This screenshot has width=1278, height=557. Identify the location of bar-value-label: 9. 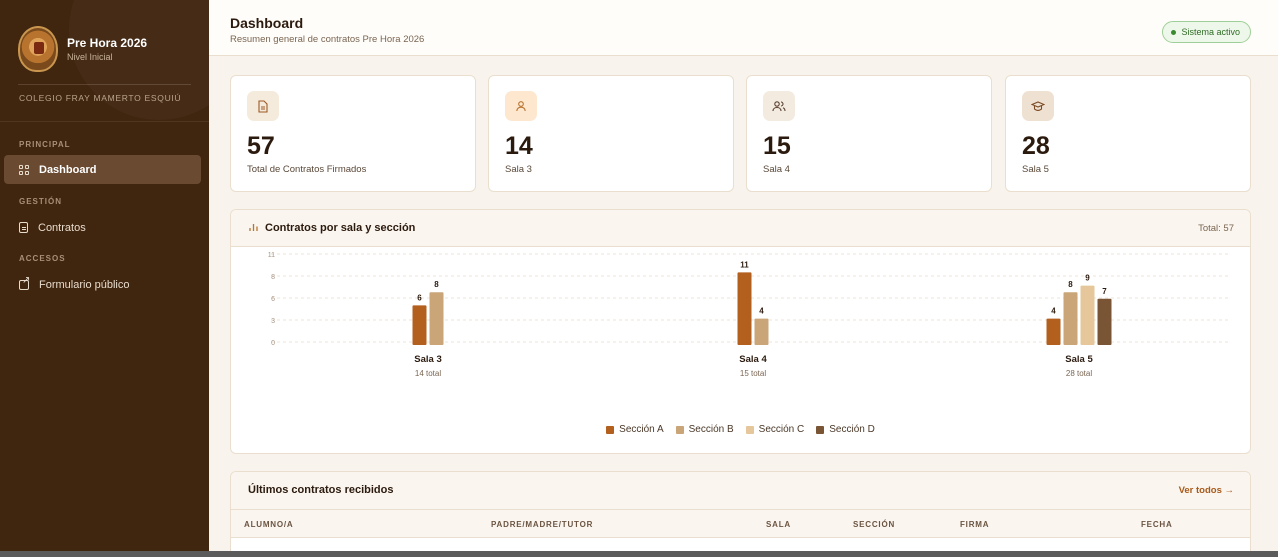
(1087, 278).